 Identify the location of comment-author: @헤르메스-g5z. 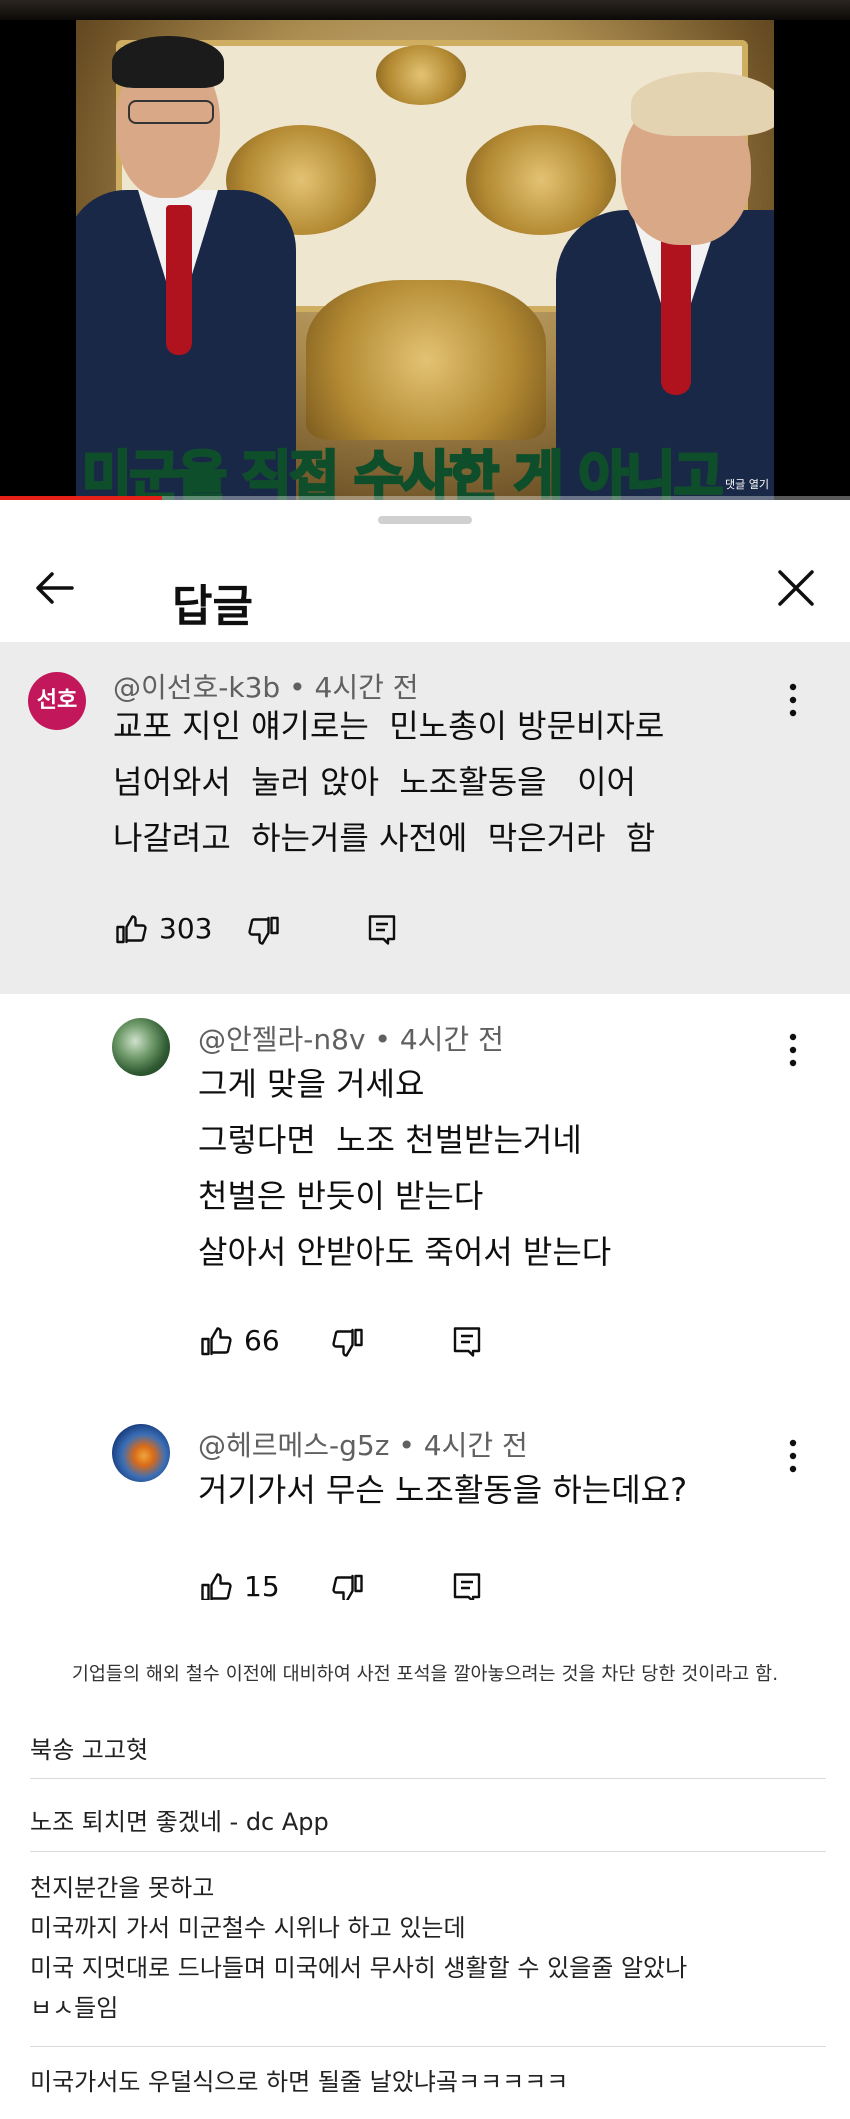
(293, 1445).